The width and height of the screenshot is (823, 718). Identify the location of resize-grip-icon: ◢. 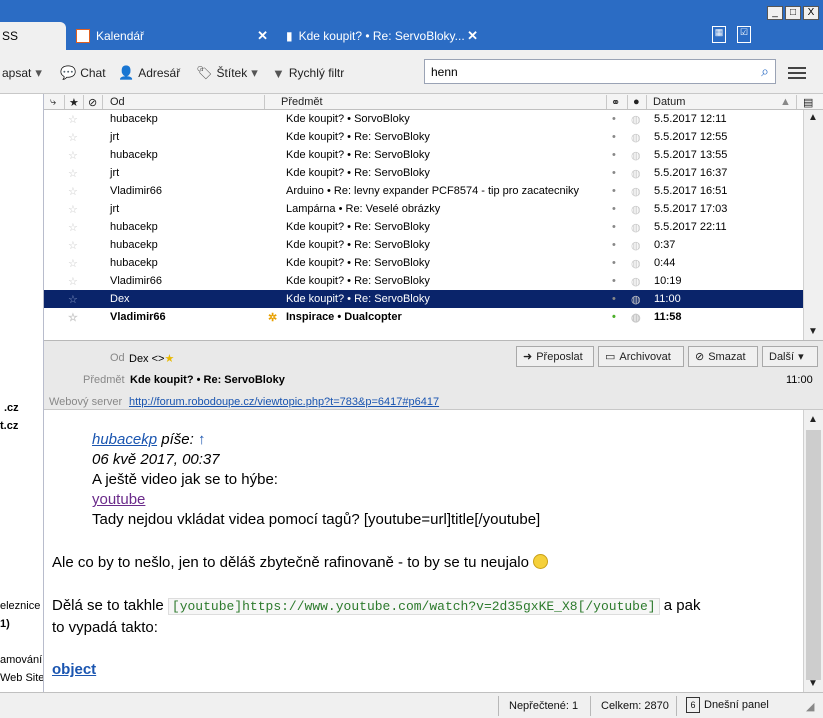
(810, 706).